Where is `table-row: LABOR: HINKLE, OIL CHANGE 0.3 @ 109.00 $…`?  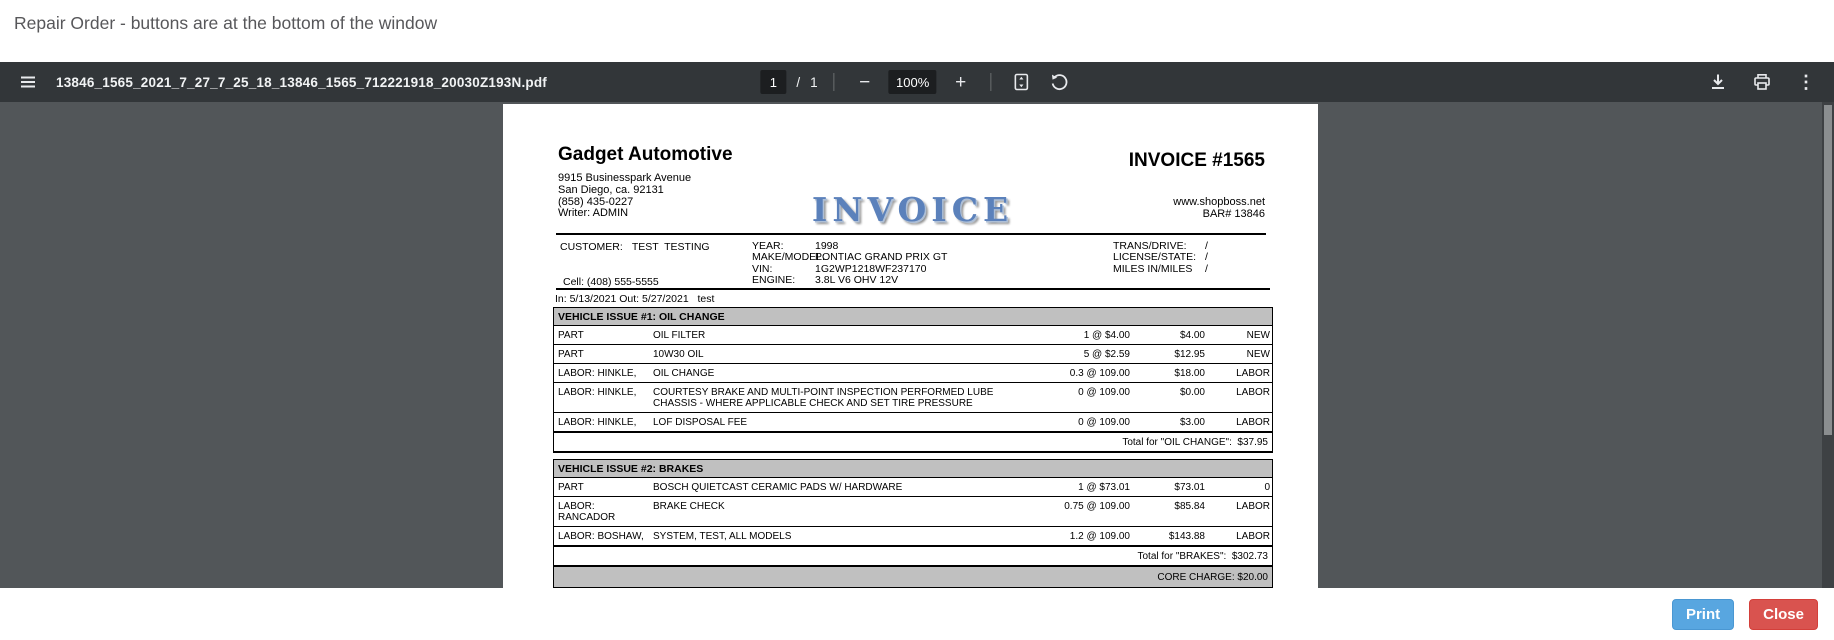
table-row: LABOR: HINKLE, OIL CHANGE 0.3 @ 109.00 $… is located at coordinates (913, 372).